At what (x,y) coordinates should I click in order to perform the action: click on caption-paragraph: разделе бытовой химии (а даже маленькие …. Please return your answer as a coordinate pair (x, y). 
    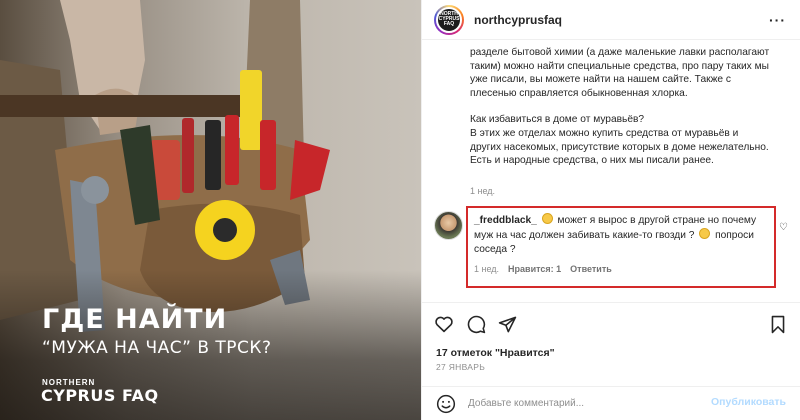
    Looking at the image, I should click on (620, 73).